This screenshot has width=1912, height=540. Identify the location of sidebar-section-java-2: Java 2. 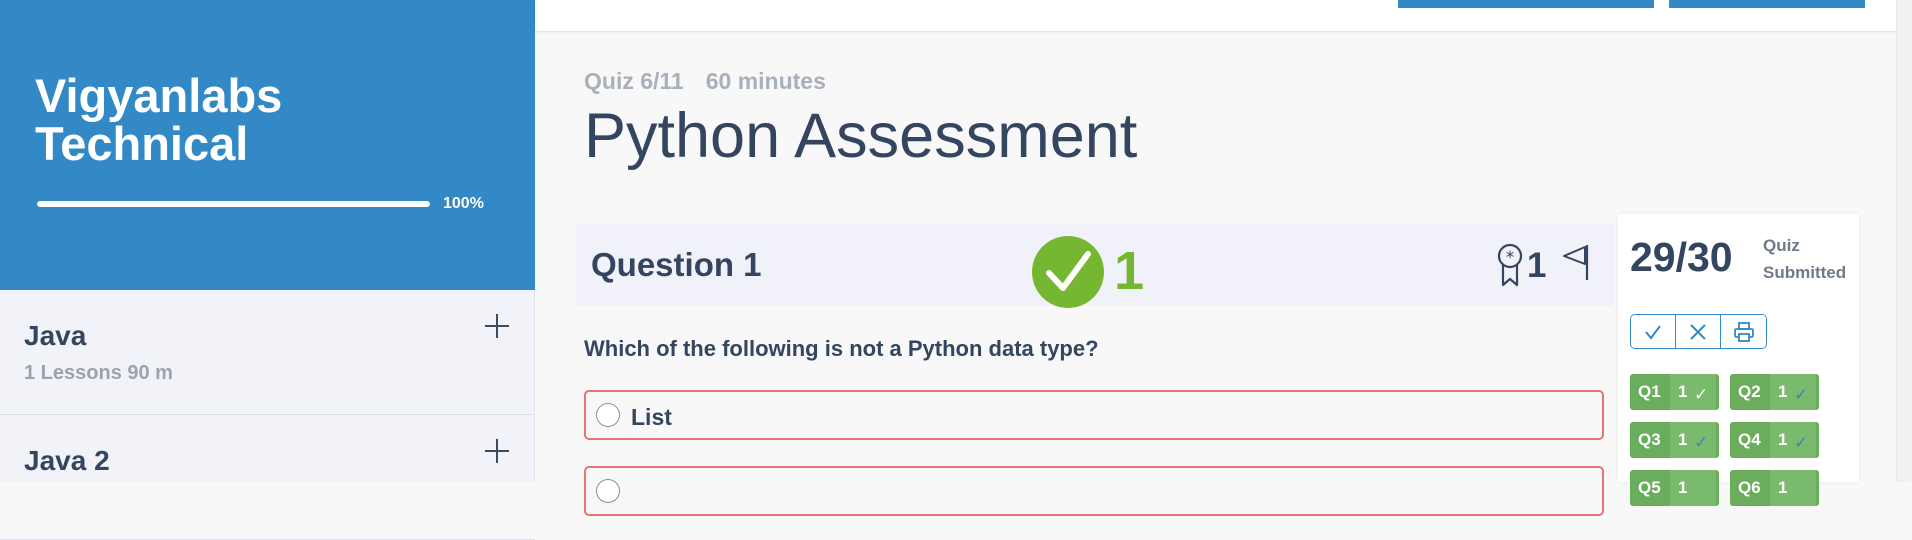
(267, 477).